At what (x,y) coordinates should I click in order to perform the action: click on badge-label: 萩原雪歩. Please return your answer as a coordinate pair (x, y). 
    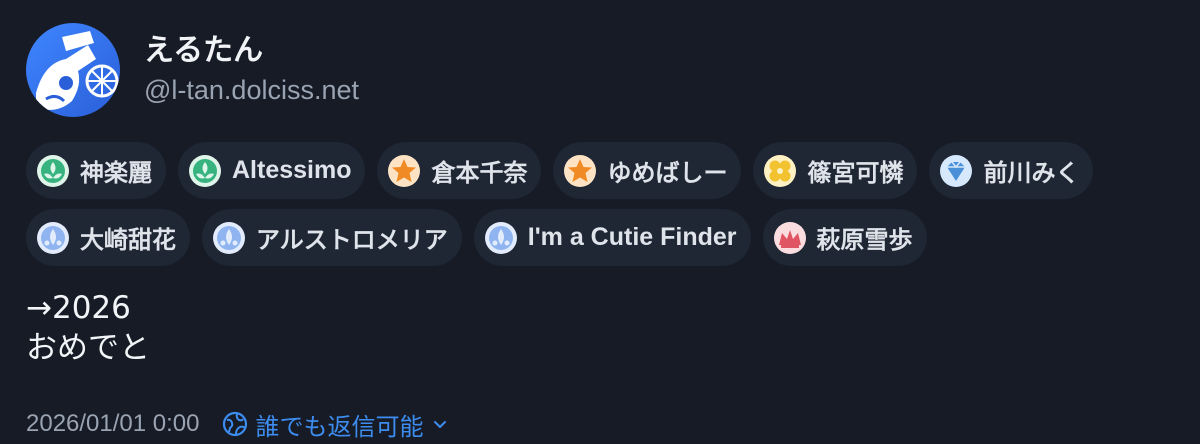
    Looking at the image, I should click on (864, 240).